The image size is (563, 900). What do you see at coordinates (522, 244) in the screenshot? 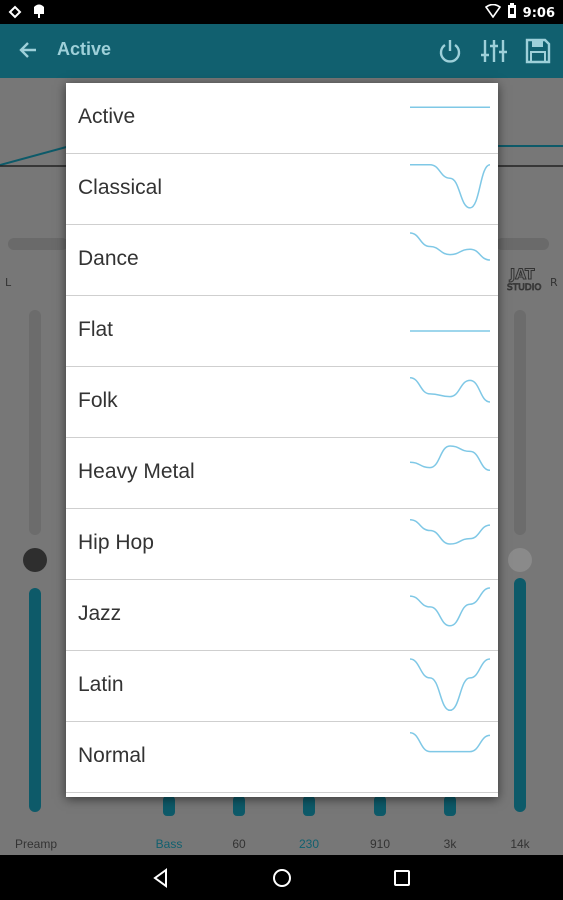
I see `balance-slider-right` at bounding box center [522, 244].